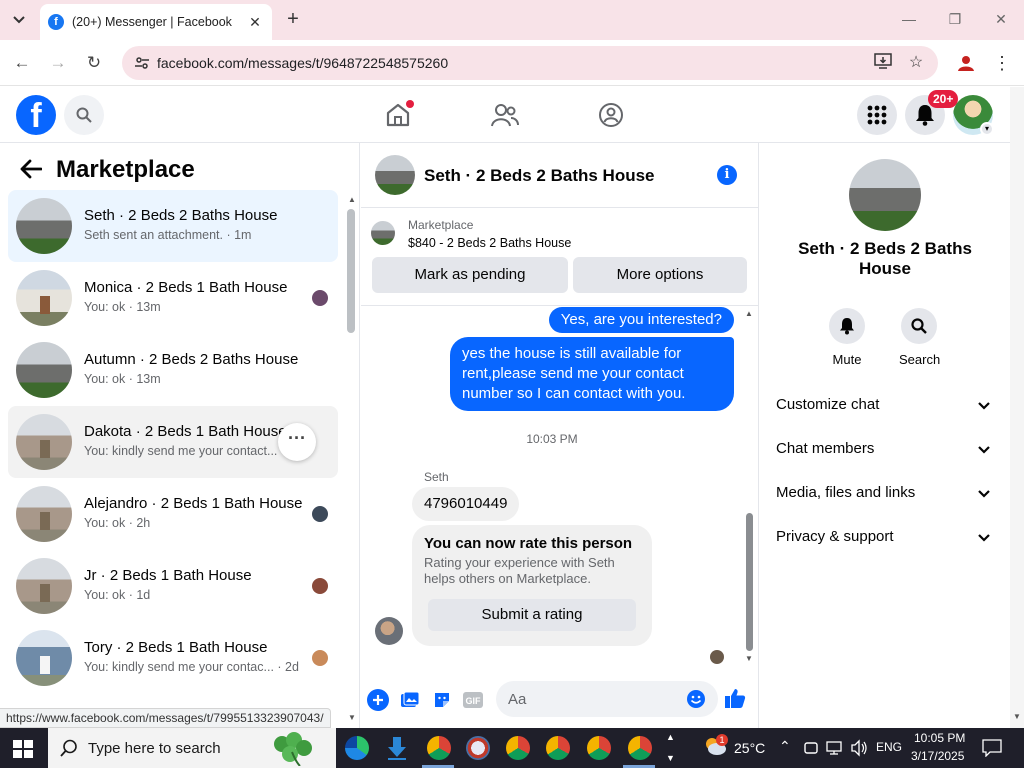 This screenshot has width=1024, height=768. Describe the element at coordinates (395, 175) in the screenshot. I see `conversation-avatar` at that location.